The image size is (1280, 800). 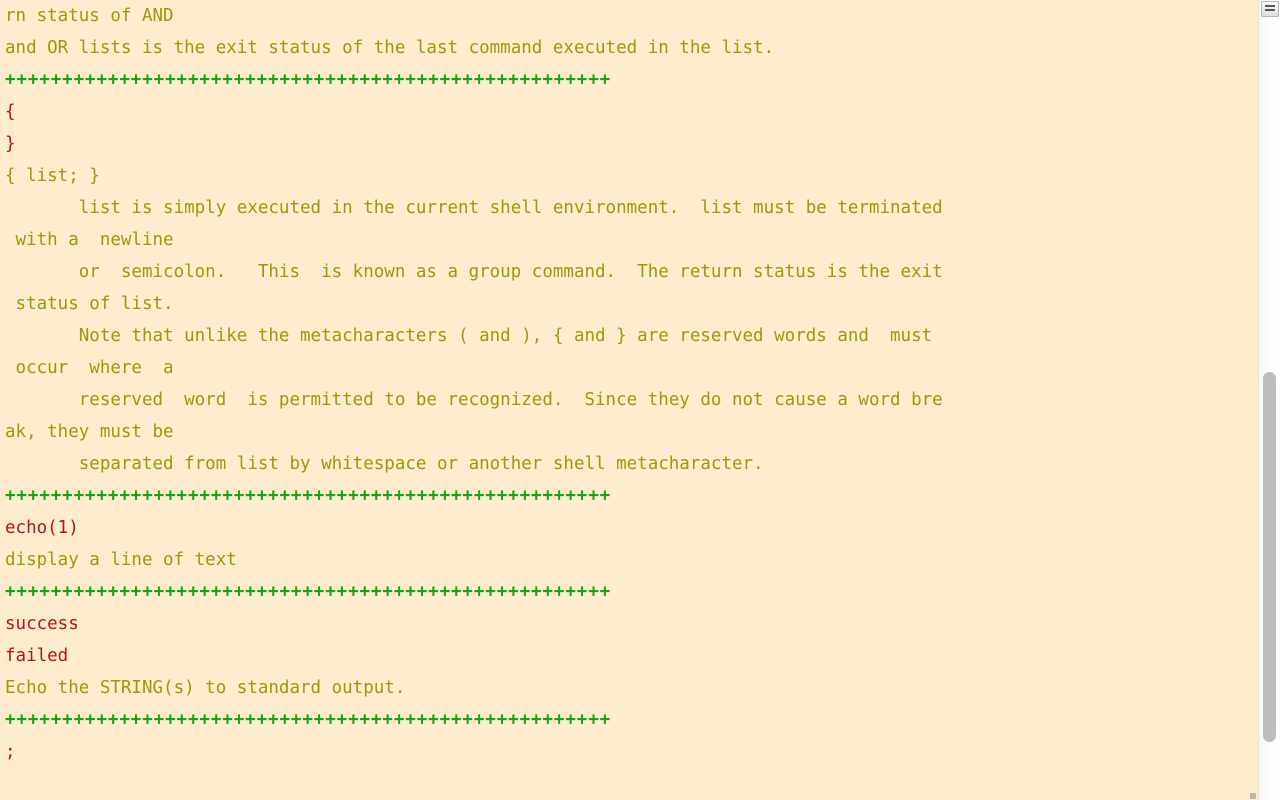 I want to click on scrollbar-track-lower, so click(x=1269, y=771).